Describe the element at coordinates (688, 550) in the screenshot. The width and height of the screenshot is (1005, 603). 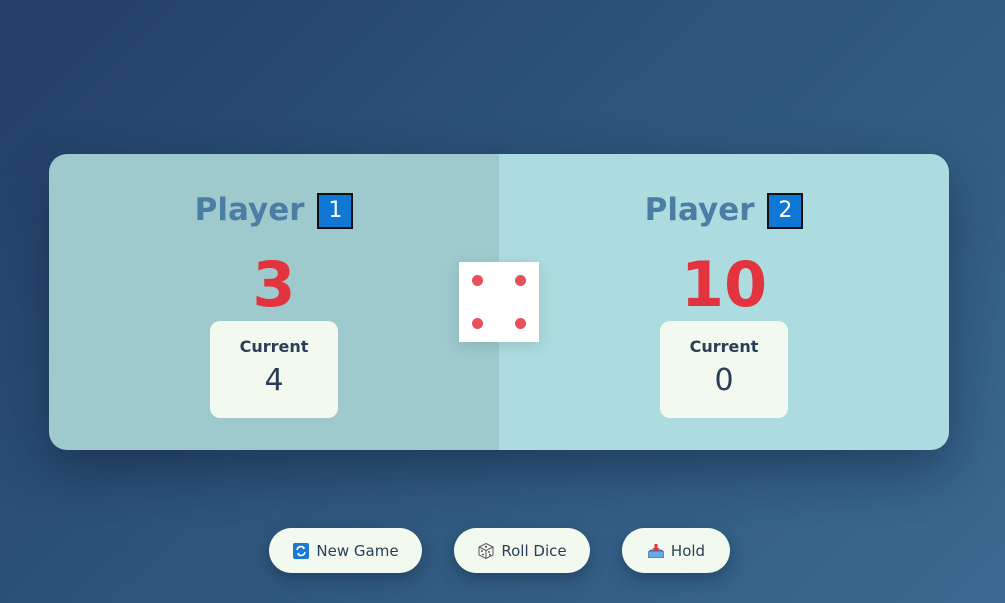
I see `hold-label: Hold` at that location.